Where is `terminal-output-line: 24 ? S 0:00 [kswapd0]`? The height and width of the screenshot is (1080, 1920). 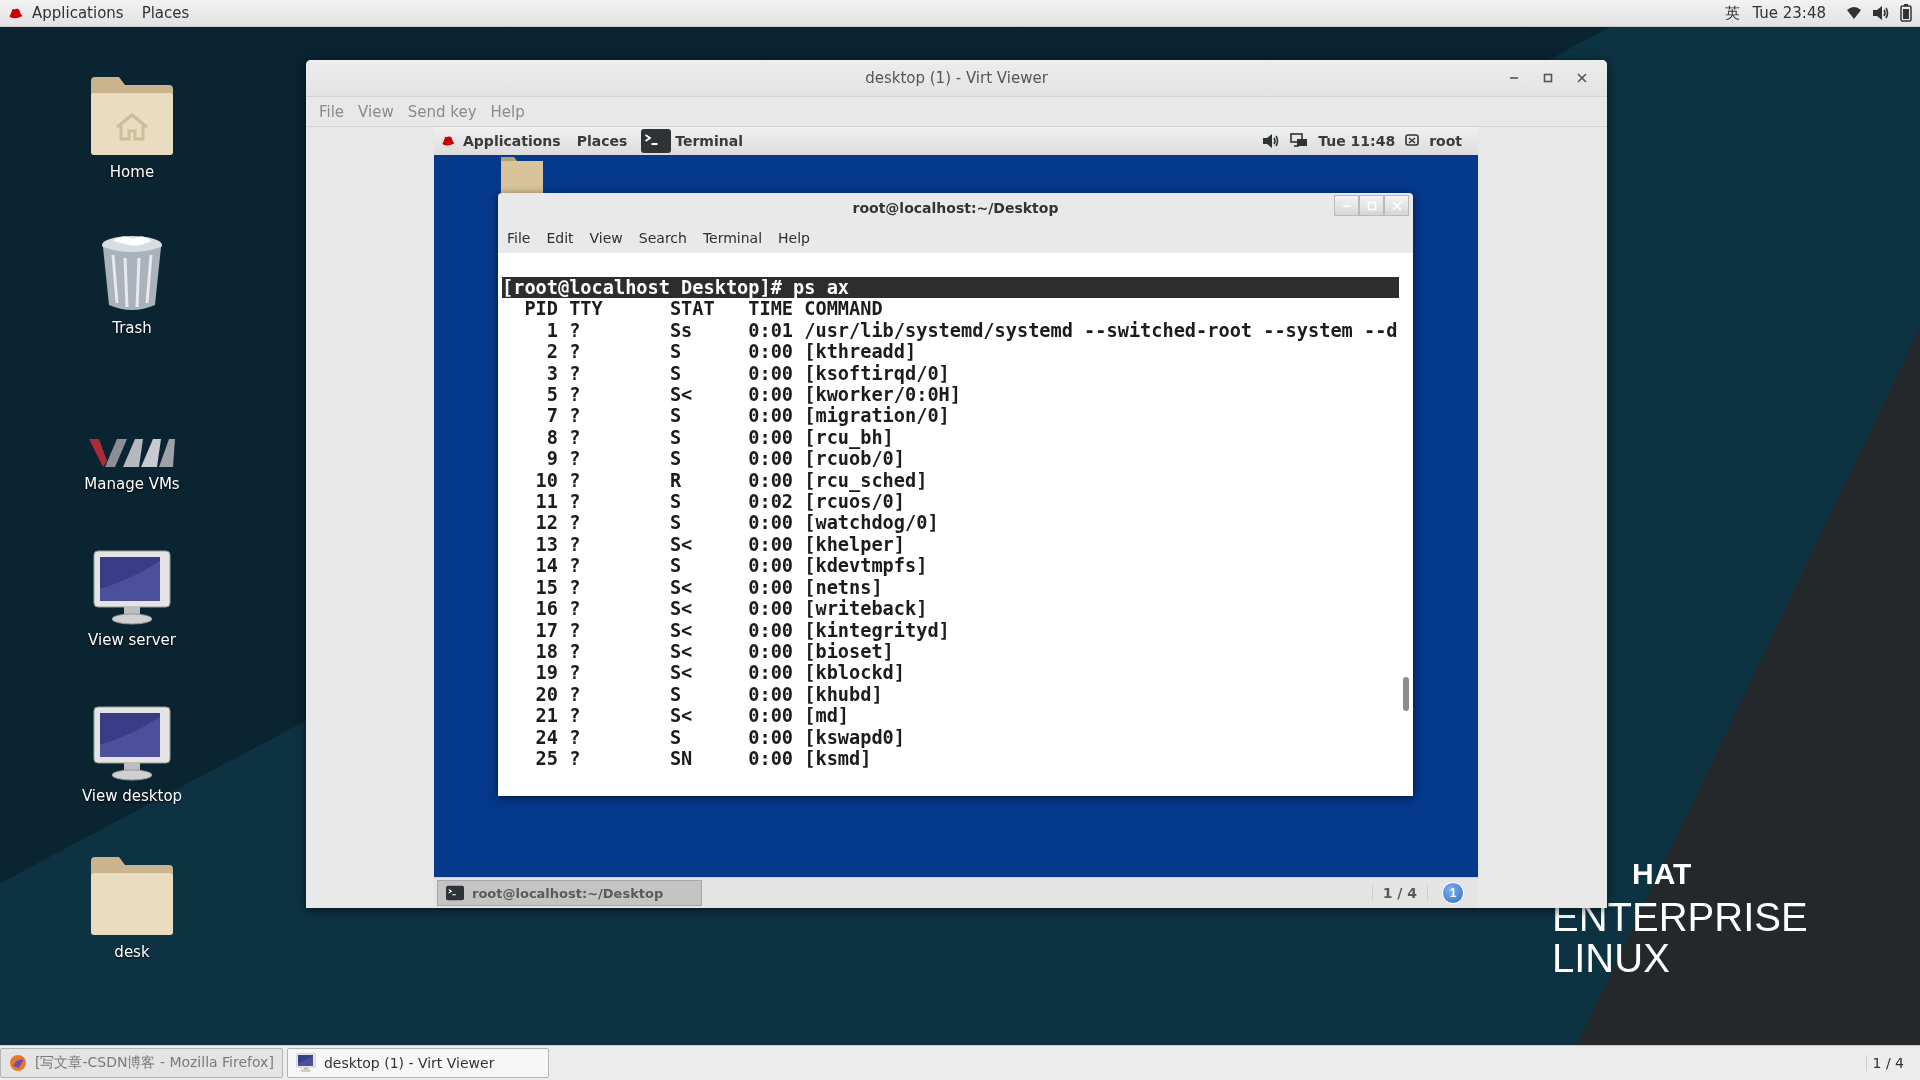 terminal-output-line: 24 ? S 0:00 [kswapd0] is located at coordinates (720, 737).